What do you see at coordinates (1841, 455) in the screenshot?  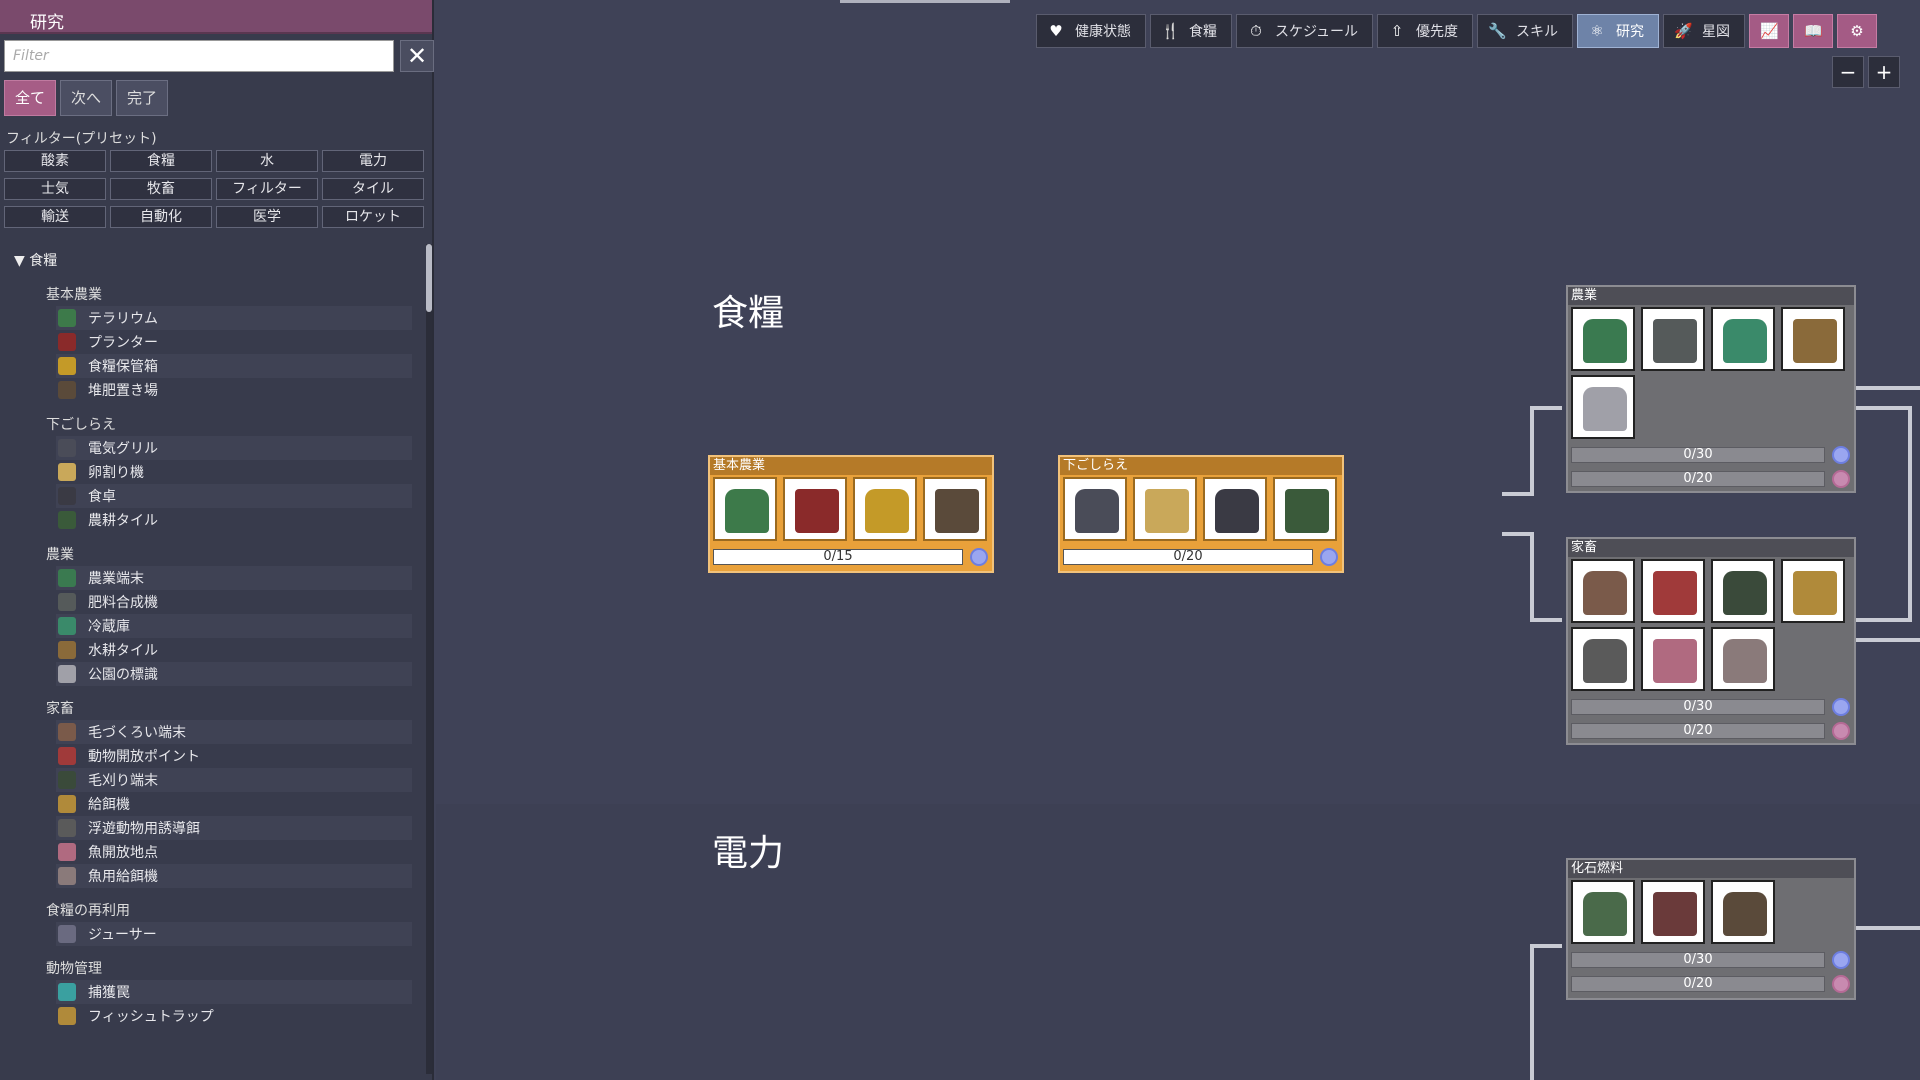 I see `research-point-icon` at bounding box center [1841, 455].